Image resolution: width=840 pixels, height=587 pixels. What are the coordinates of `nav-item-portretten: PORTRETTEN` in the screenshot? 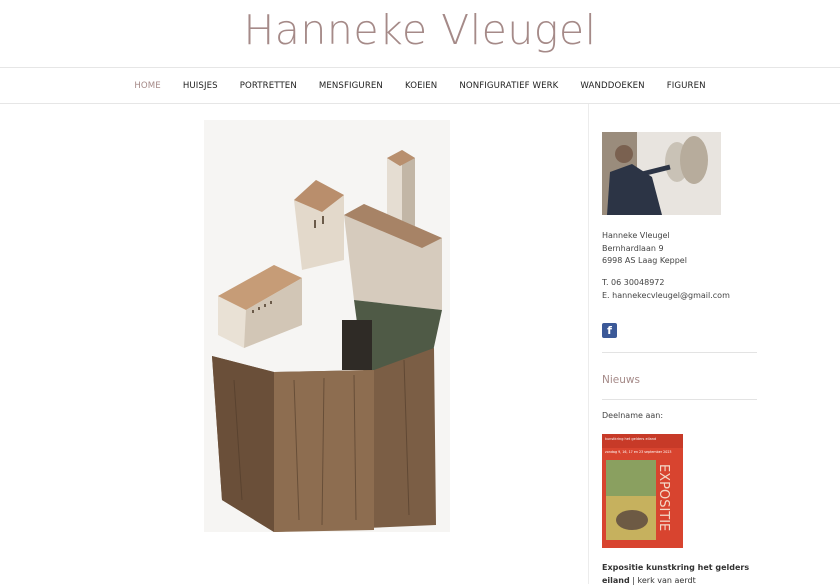 It's located at (268, 86).